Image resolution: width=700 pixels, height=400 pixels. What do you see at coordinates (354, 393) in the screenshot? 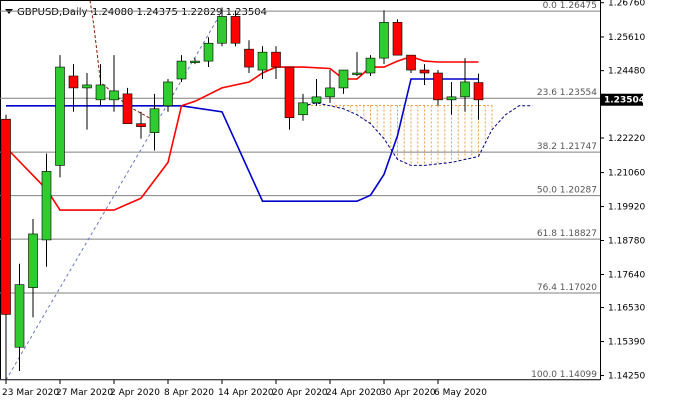
I see `x-tick-label: 24 Apr 2020` at bounding box center [354, 393].